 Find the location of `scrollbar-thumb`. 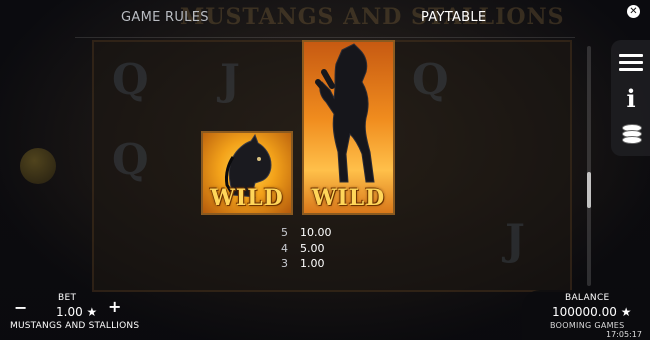

scrollbar-thumb is located at coordinates (589, 190).